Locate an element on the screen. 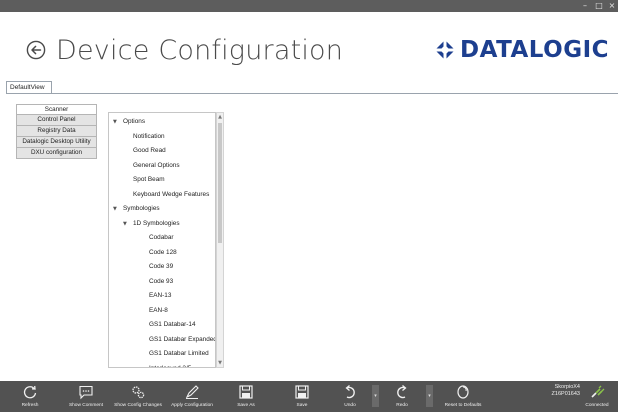 This screenshot has height=412, width=618. minimize-button: – is located at coordinates (585, 6).